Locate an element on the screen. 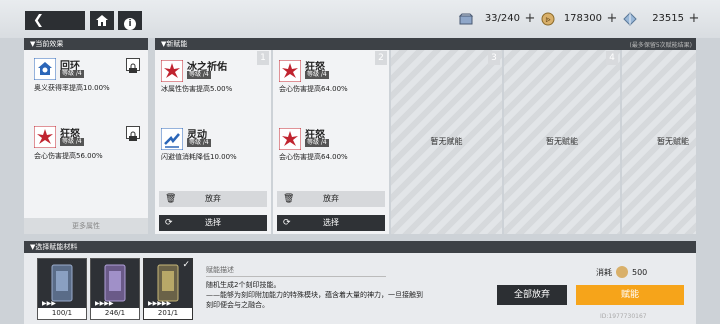 This screenshot has width=720, height=324. home-button is located at coordinates (102, 20).